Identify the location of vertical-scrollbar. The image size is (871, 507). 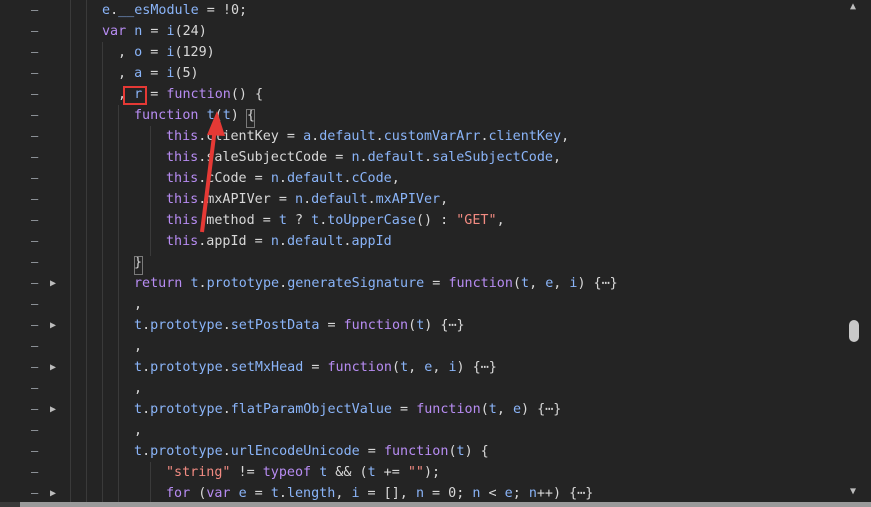
(857, 251).